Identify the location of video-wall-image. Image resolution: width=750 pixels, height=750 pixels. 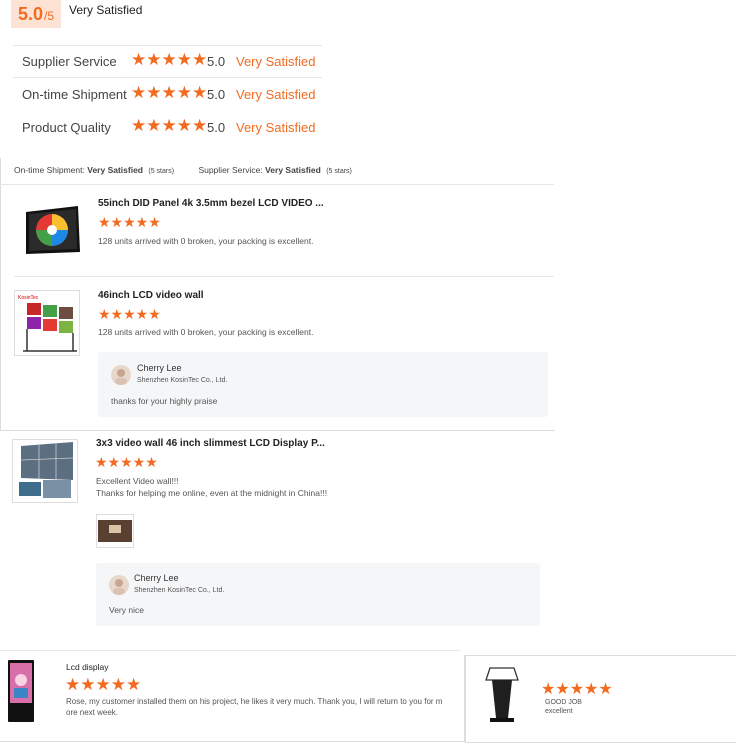
(53, 230).